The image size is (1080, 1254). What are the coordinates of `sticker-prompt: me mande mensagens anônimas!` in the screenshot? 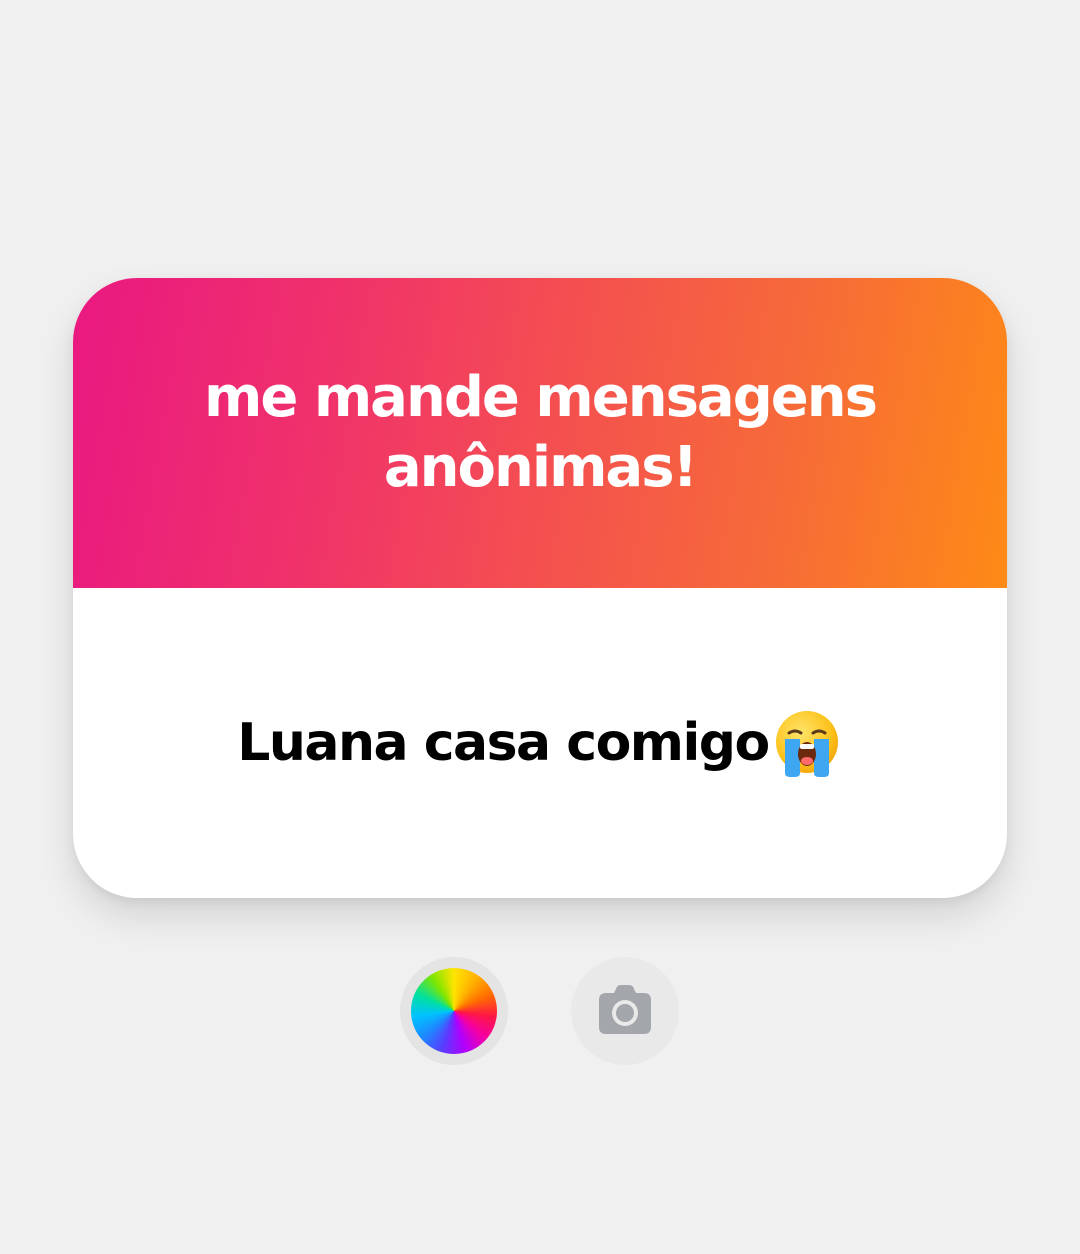 It's located at (541, 432).